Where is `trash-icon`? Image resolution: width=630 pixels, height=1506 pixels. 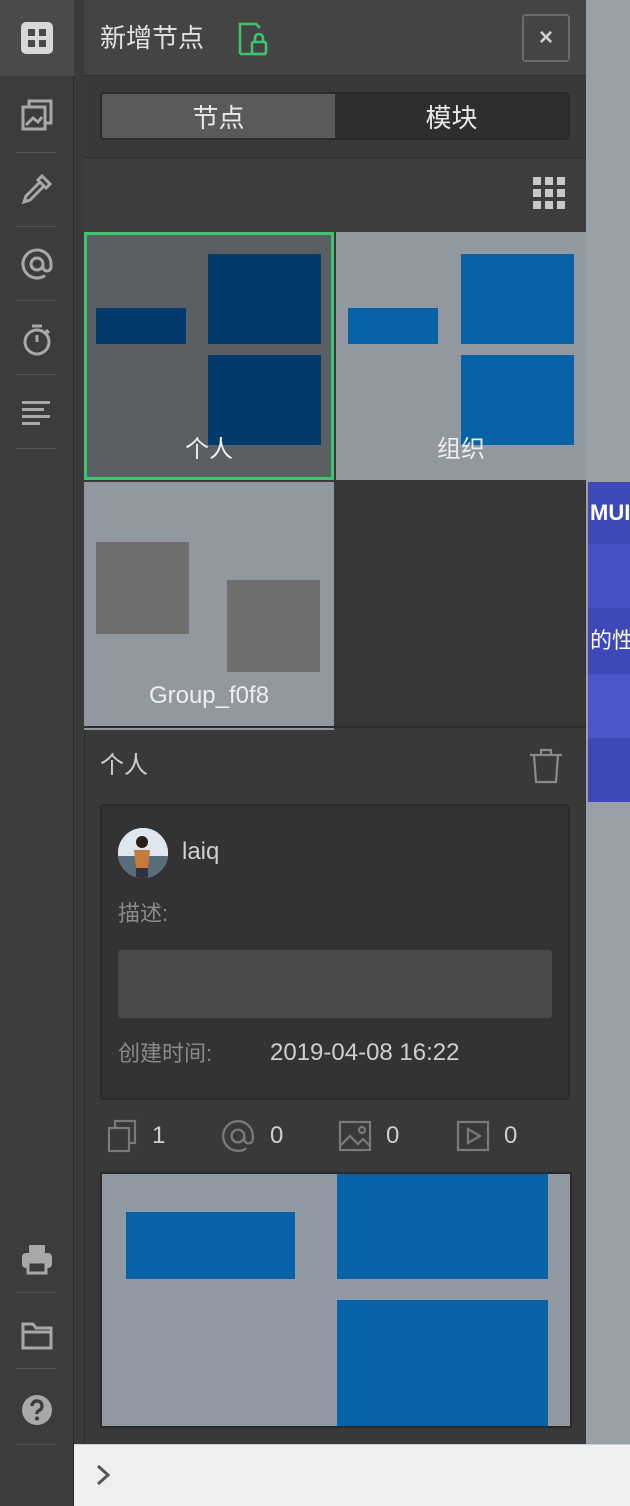 trash-icon is located at coordinates (546, 768).